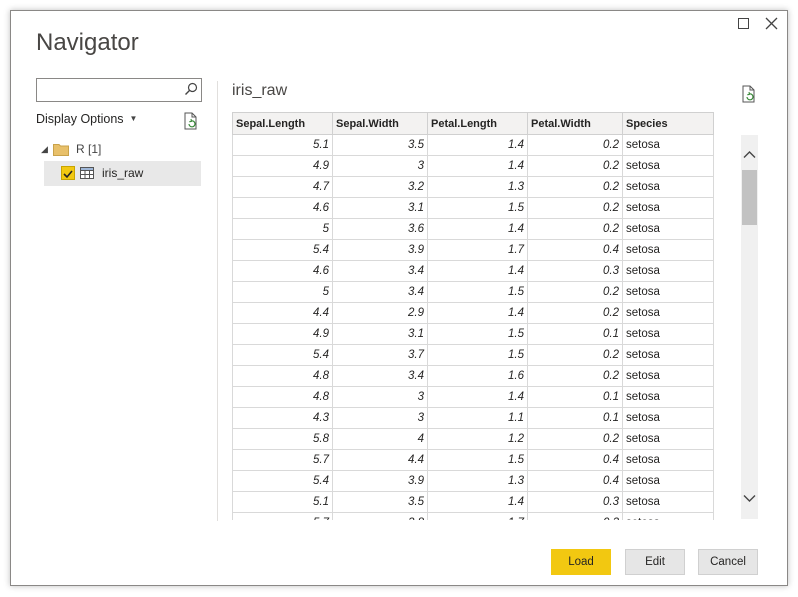  Describe the element at coordinates (191, 91) in the screenshot. I see `search-icon` at that location.